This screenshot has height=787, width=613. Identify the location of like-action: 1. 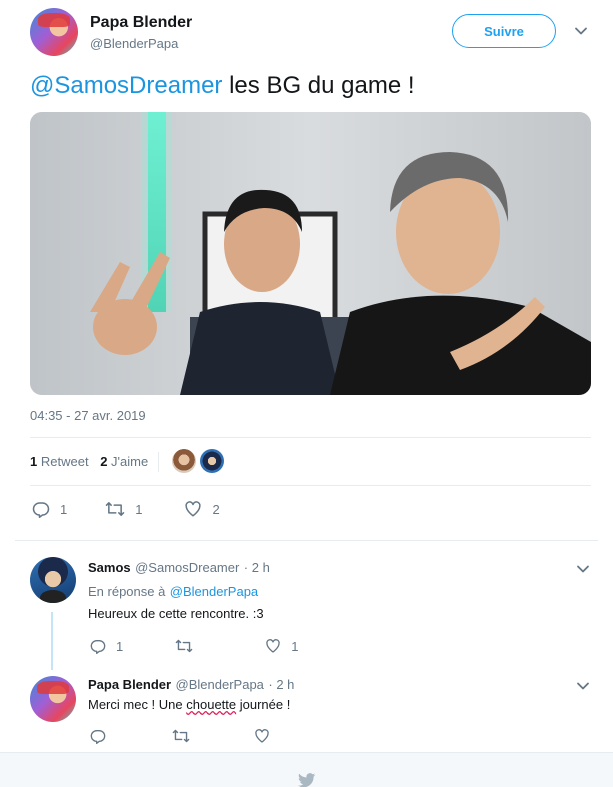
(281, 646).